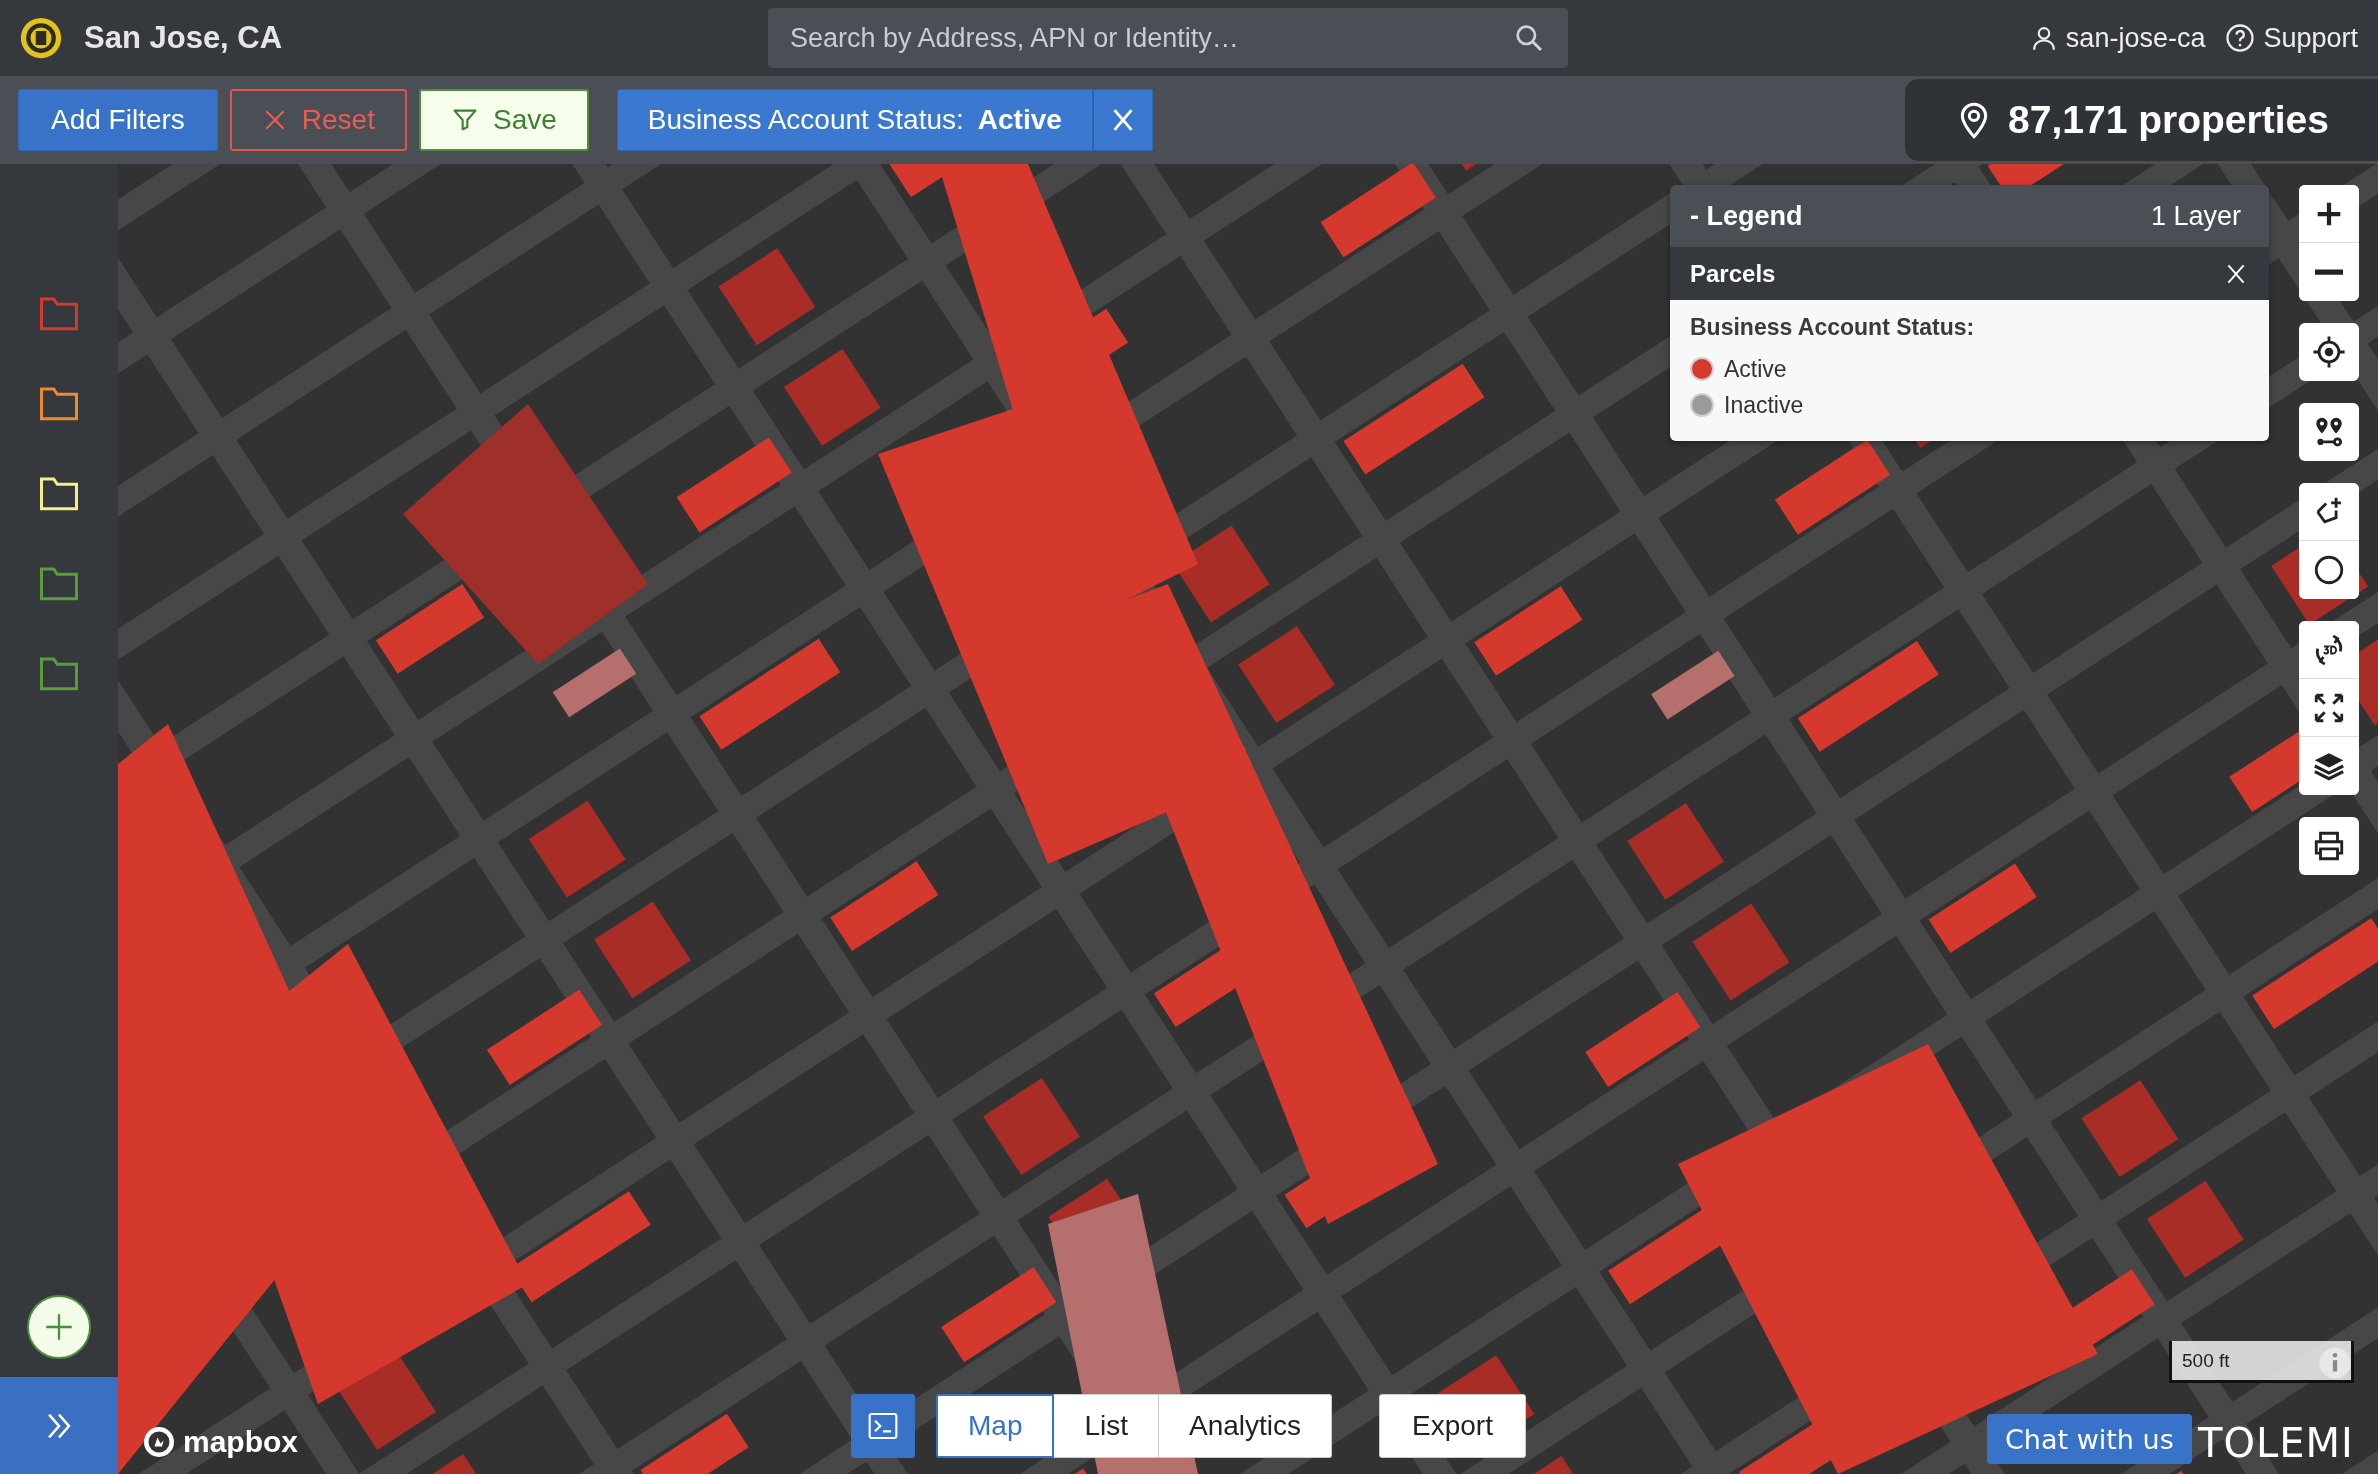 The height and width of the screenshot is (1474, 2378). What do you see at coordinates (2329, 352) in the screenshot?
I see `crosshair-icon` at bounding box center [2329, 352].